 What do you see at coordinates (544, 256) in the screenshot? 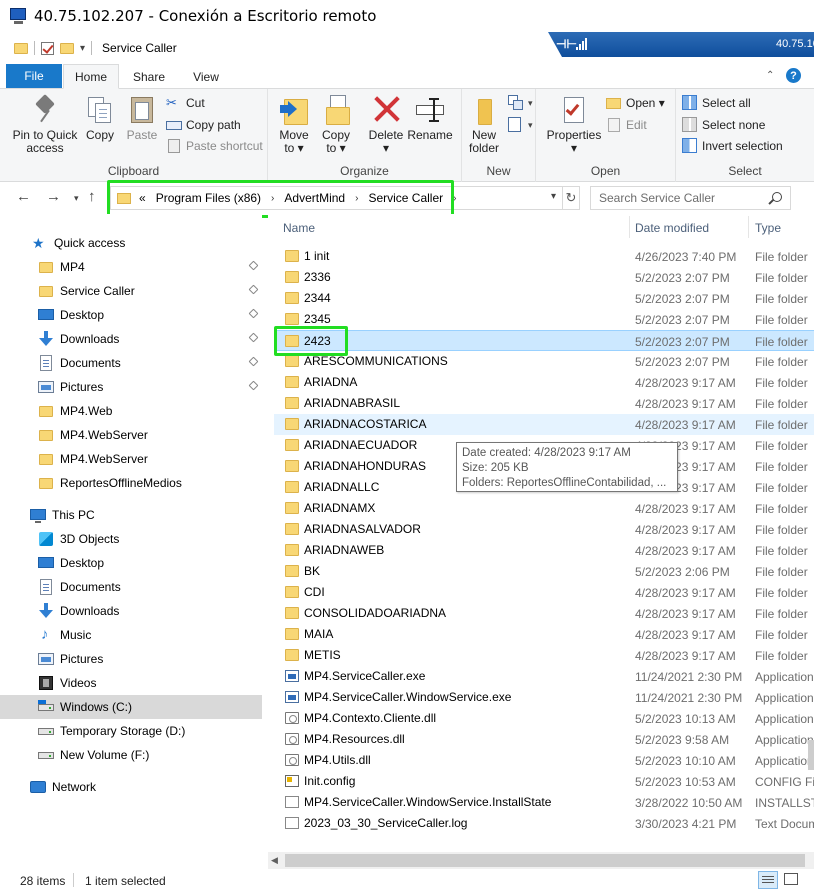
I see `table-row: 1 init 4/26/2023 7:40 PM File folder` at bounding box center [544, 256].